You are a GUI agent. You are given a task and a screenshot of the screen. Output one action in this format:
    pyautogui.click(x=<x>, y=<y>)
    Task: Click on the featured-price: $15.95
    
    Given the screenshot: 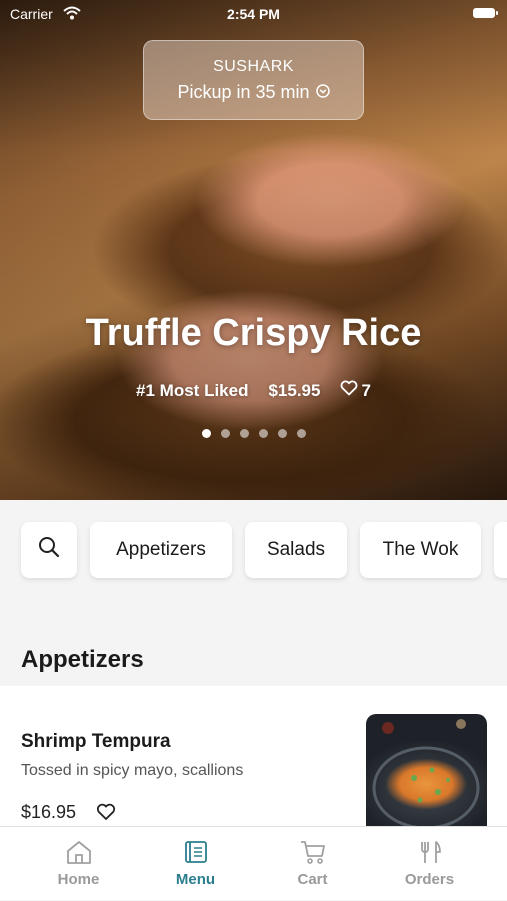 What is the action you would take?
    pyautogui.click(x=294, y=390)
    